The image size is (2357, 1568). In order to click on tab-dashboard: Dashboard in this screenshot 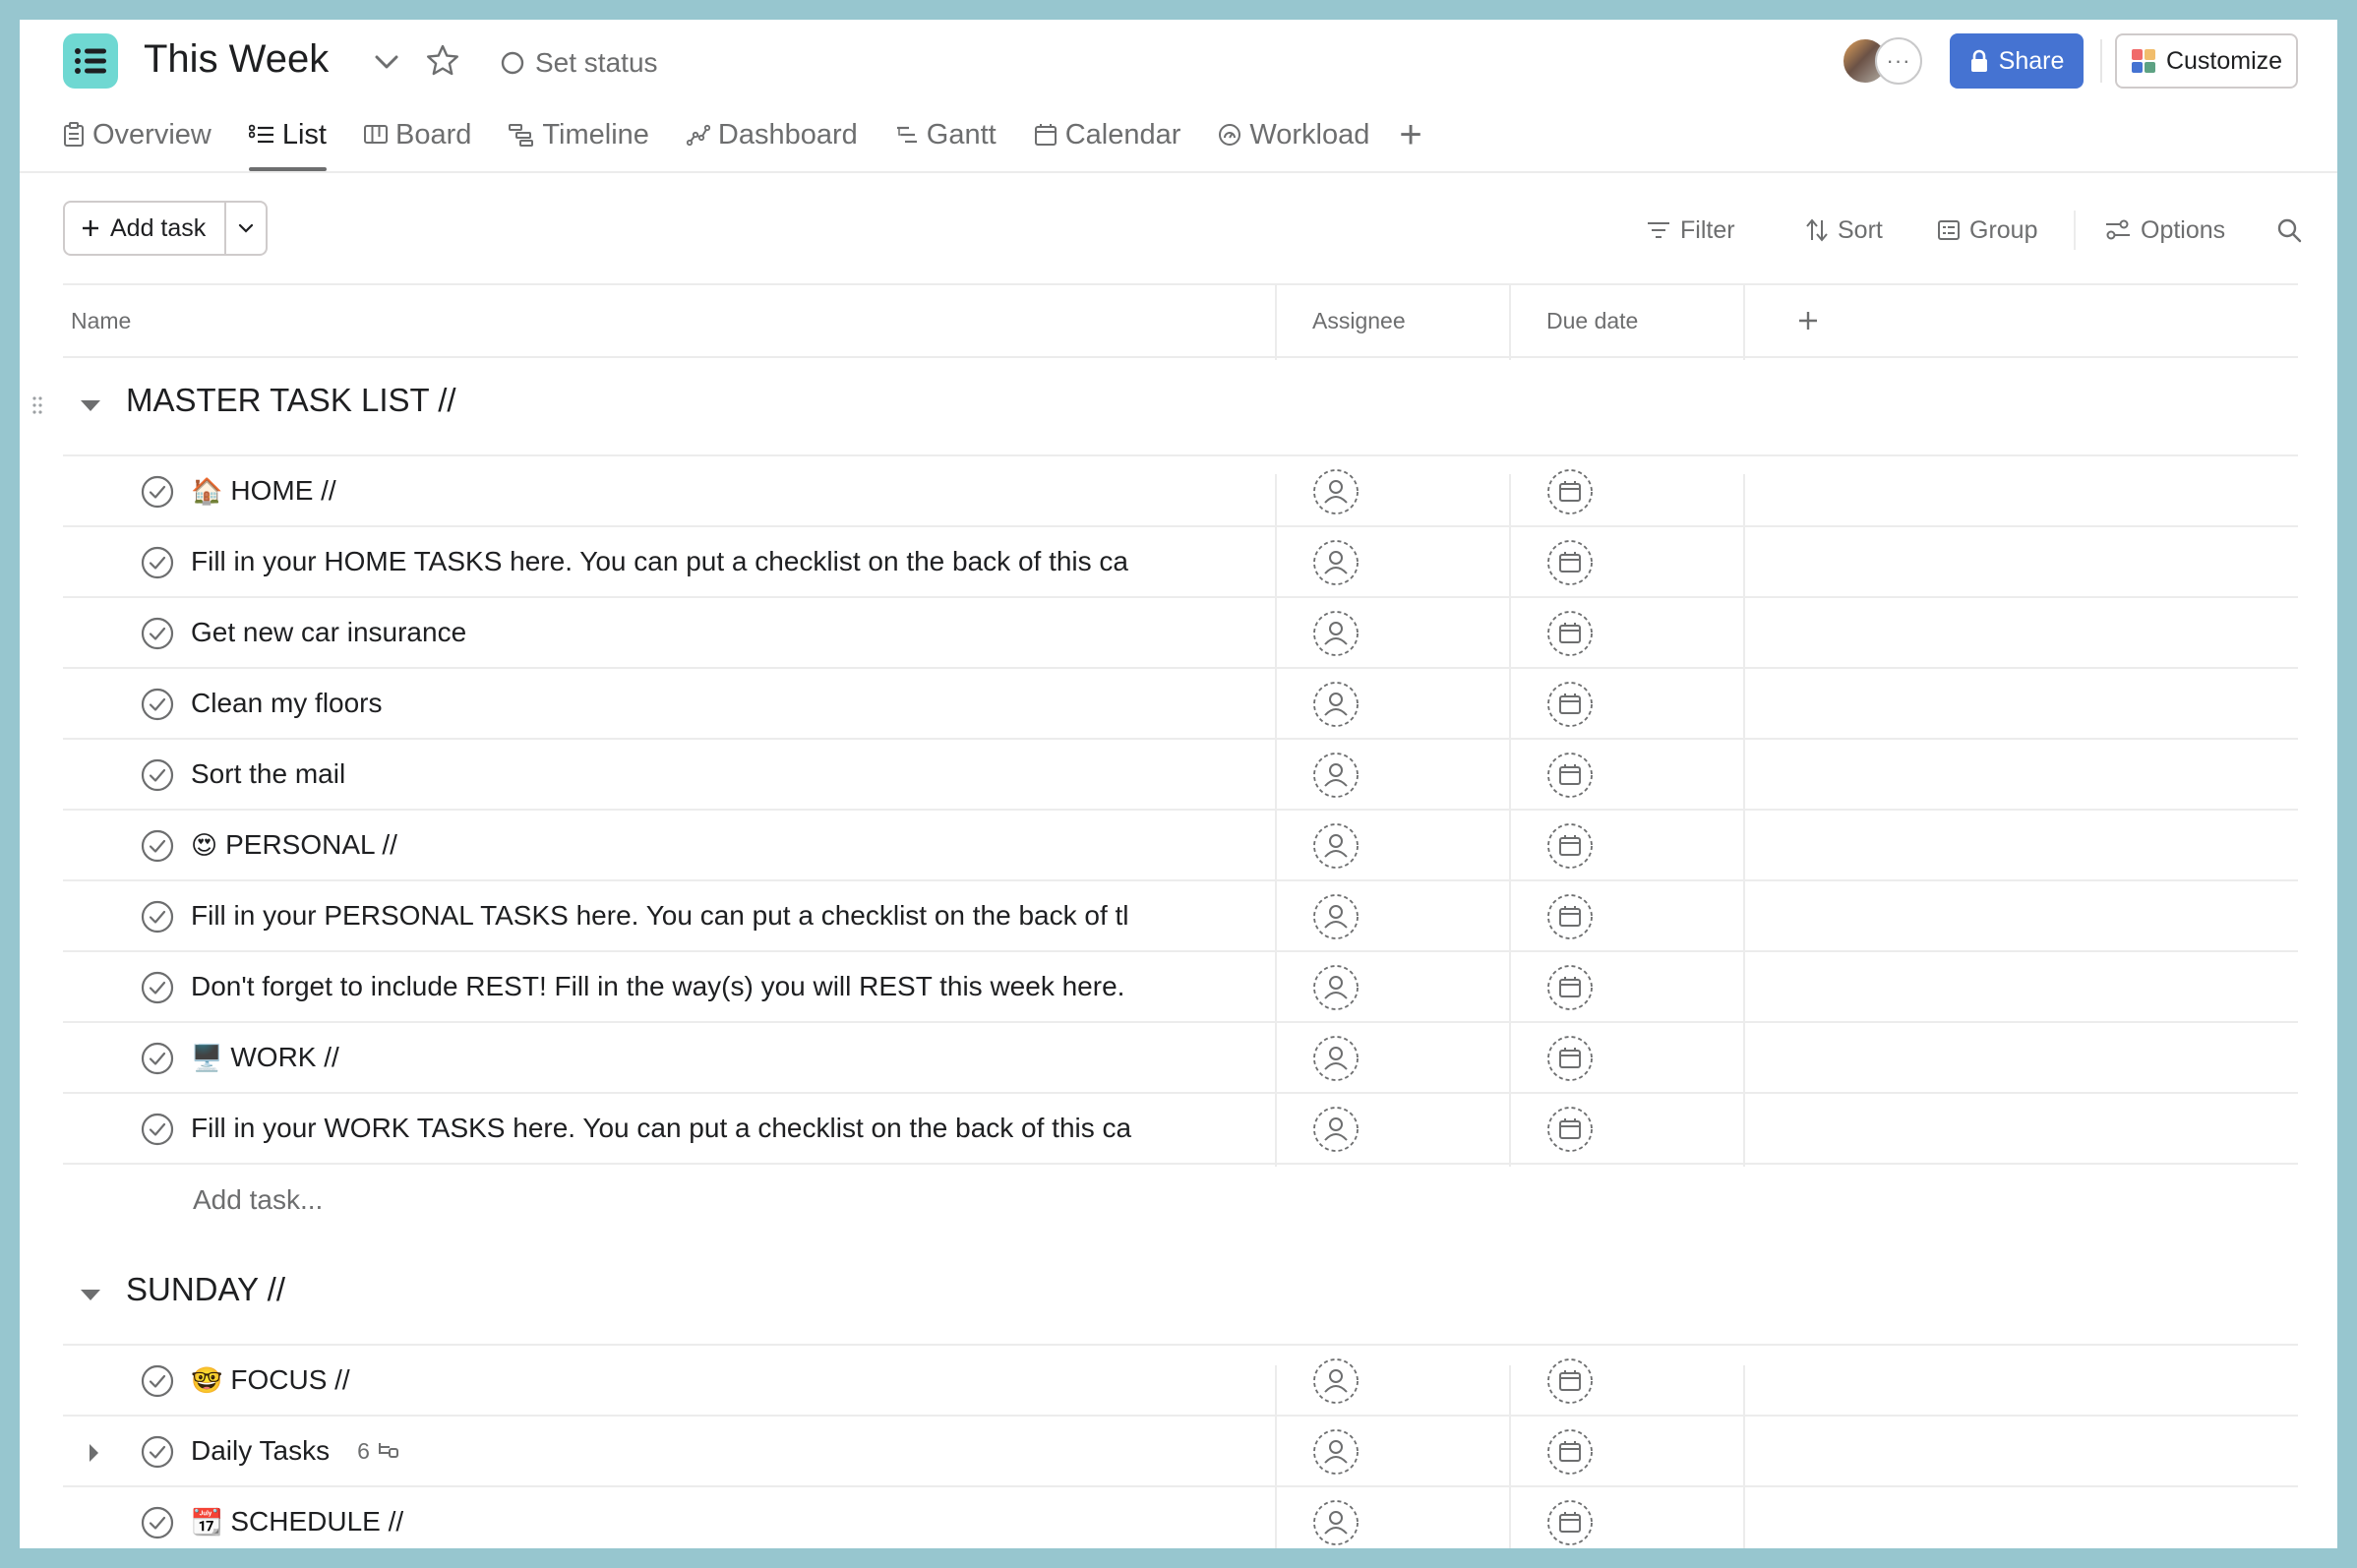, I will do `click(772, 135)`.